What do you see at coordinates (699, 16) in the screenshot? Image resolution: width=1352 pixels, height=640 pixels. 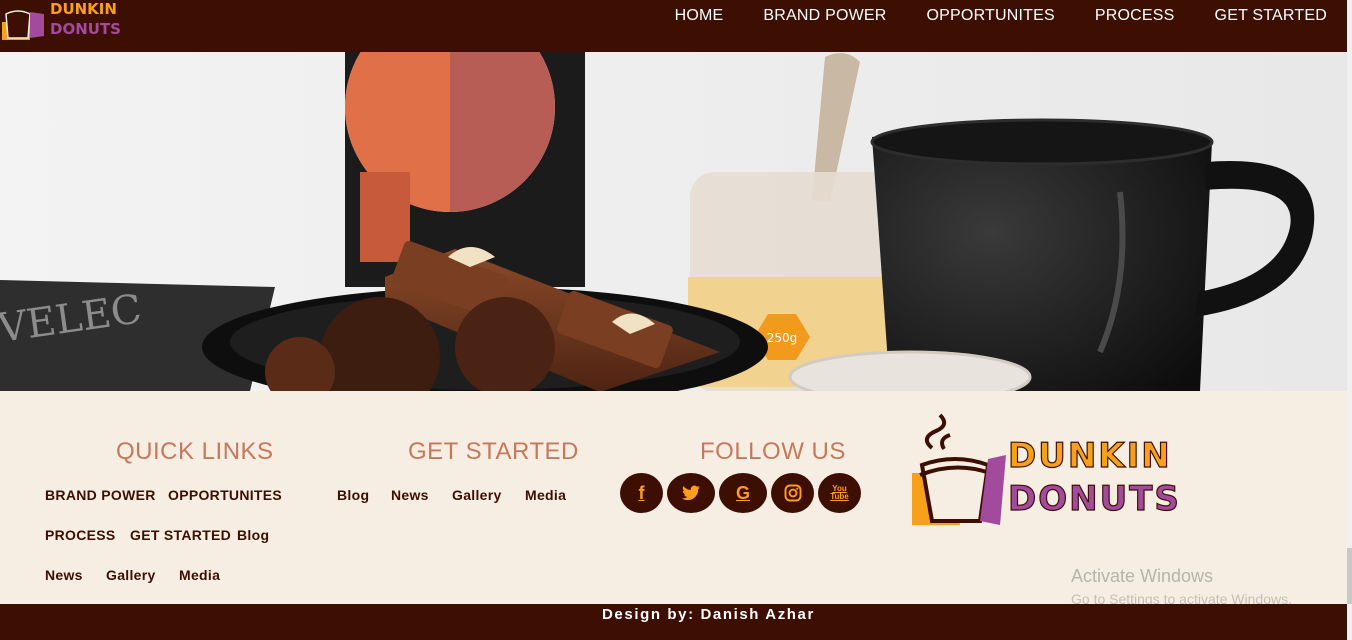 I see `nav-home: HOME` at bounding box center [699, 16].